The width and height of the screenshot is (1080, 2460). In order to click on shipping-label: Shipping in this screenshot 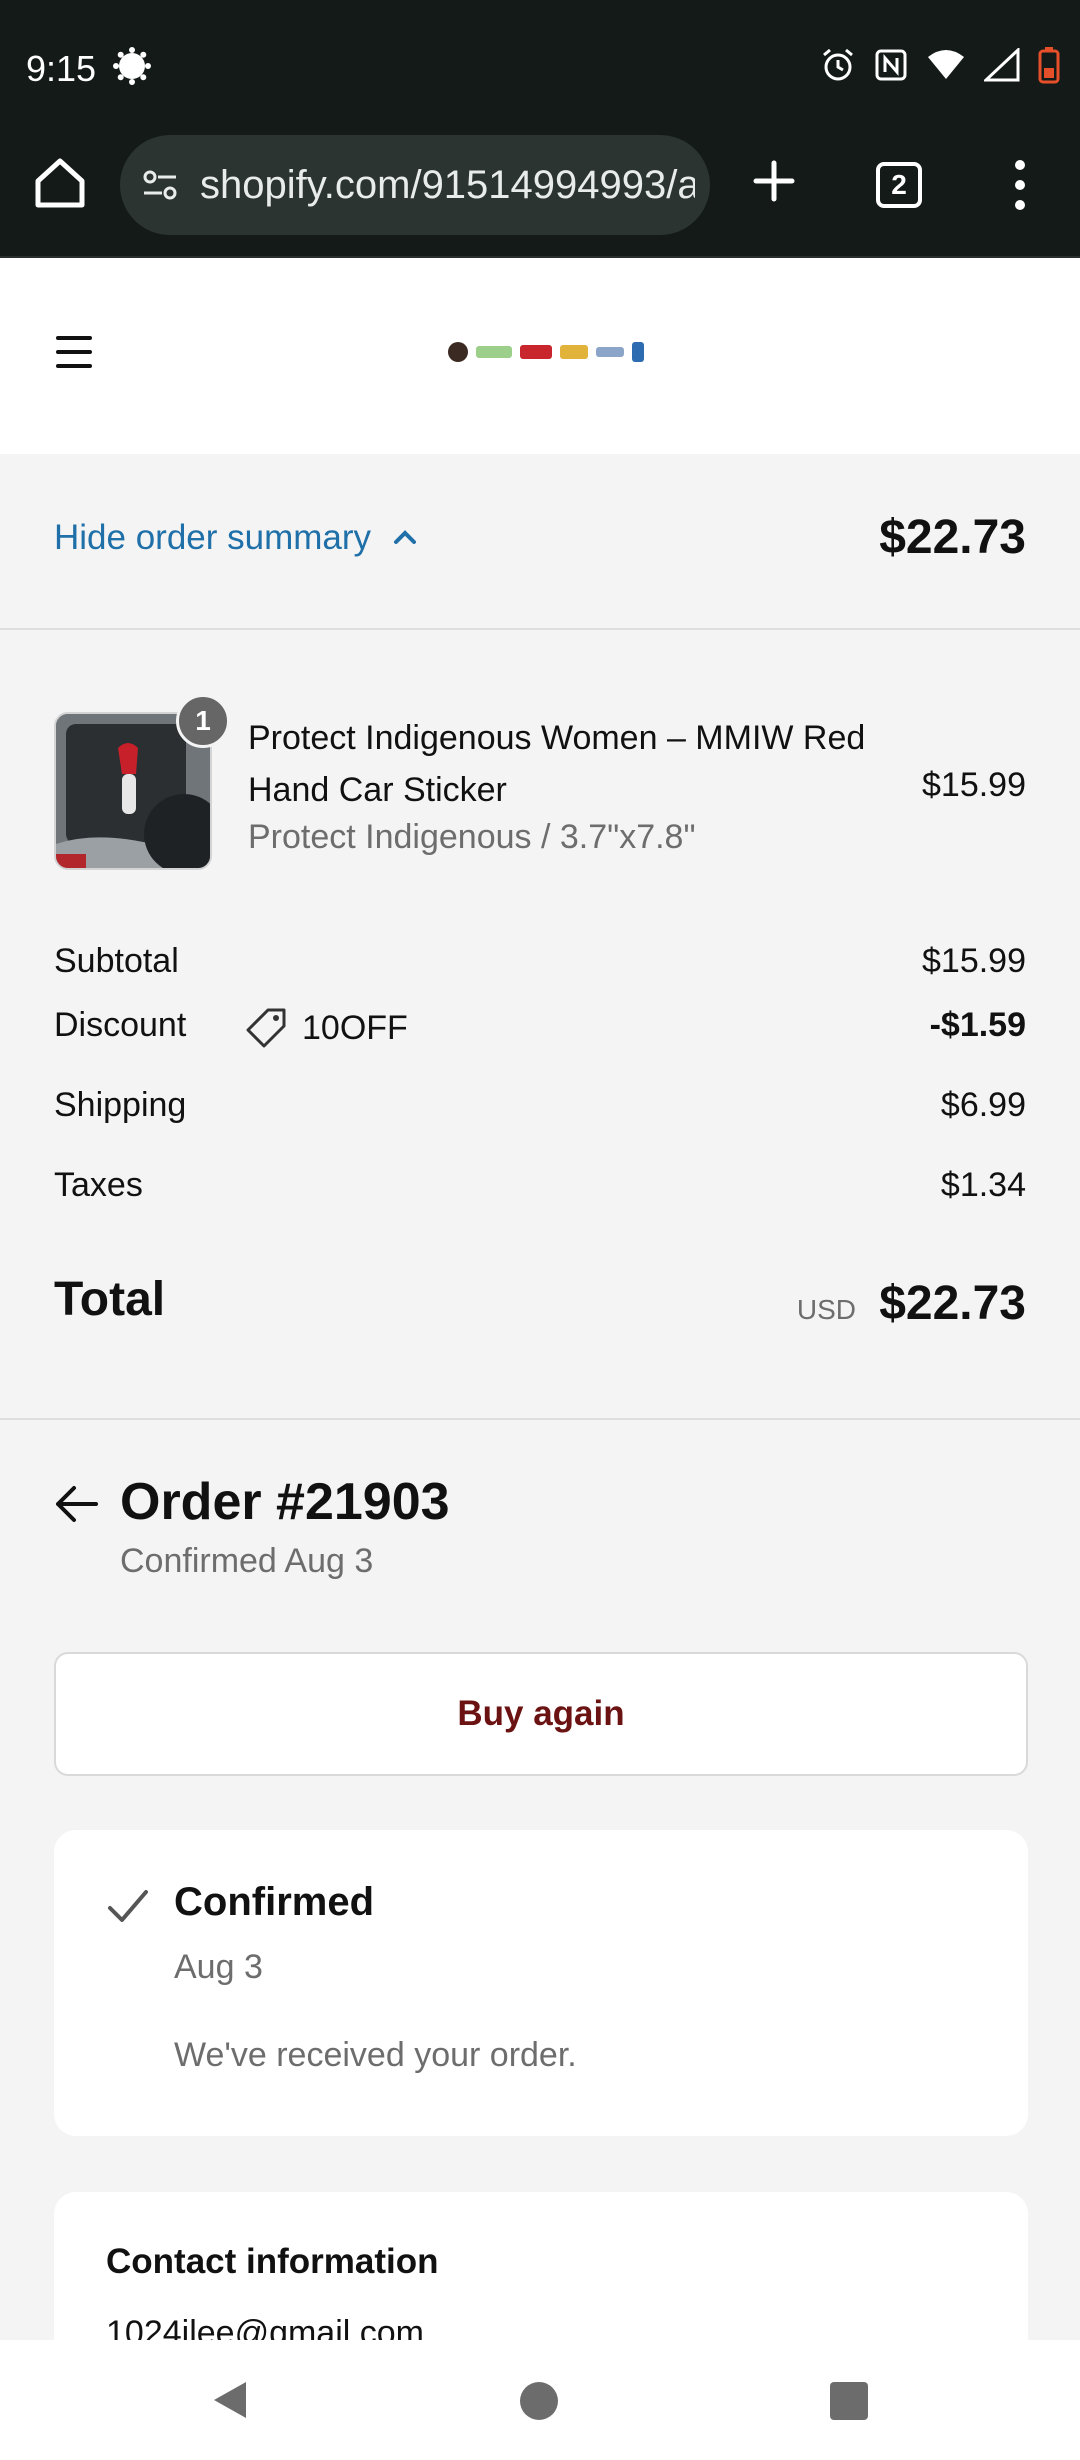, I will do `click(120, 1105)`.